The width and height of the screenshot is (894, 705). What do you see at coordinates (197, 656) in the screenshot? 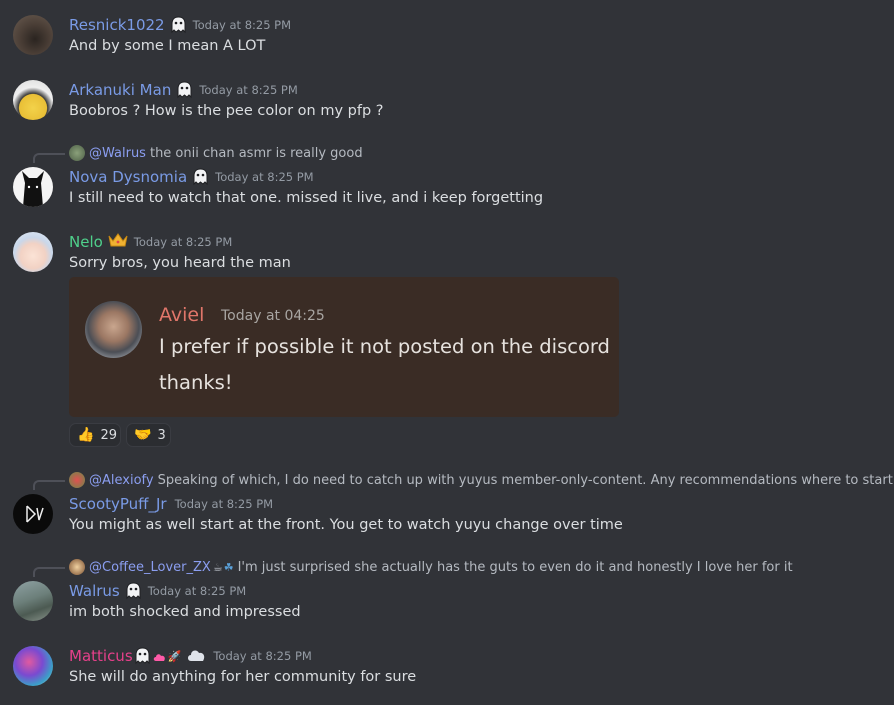
I see `cloud-icon` at bounding box center [197, 656].